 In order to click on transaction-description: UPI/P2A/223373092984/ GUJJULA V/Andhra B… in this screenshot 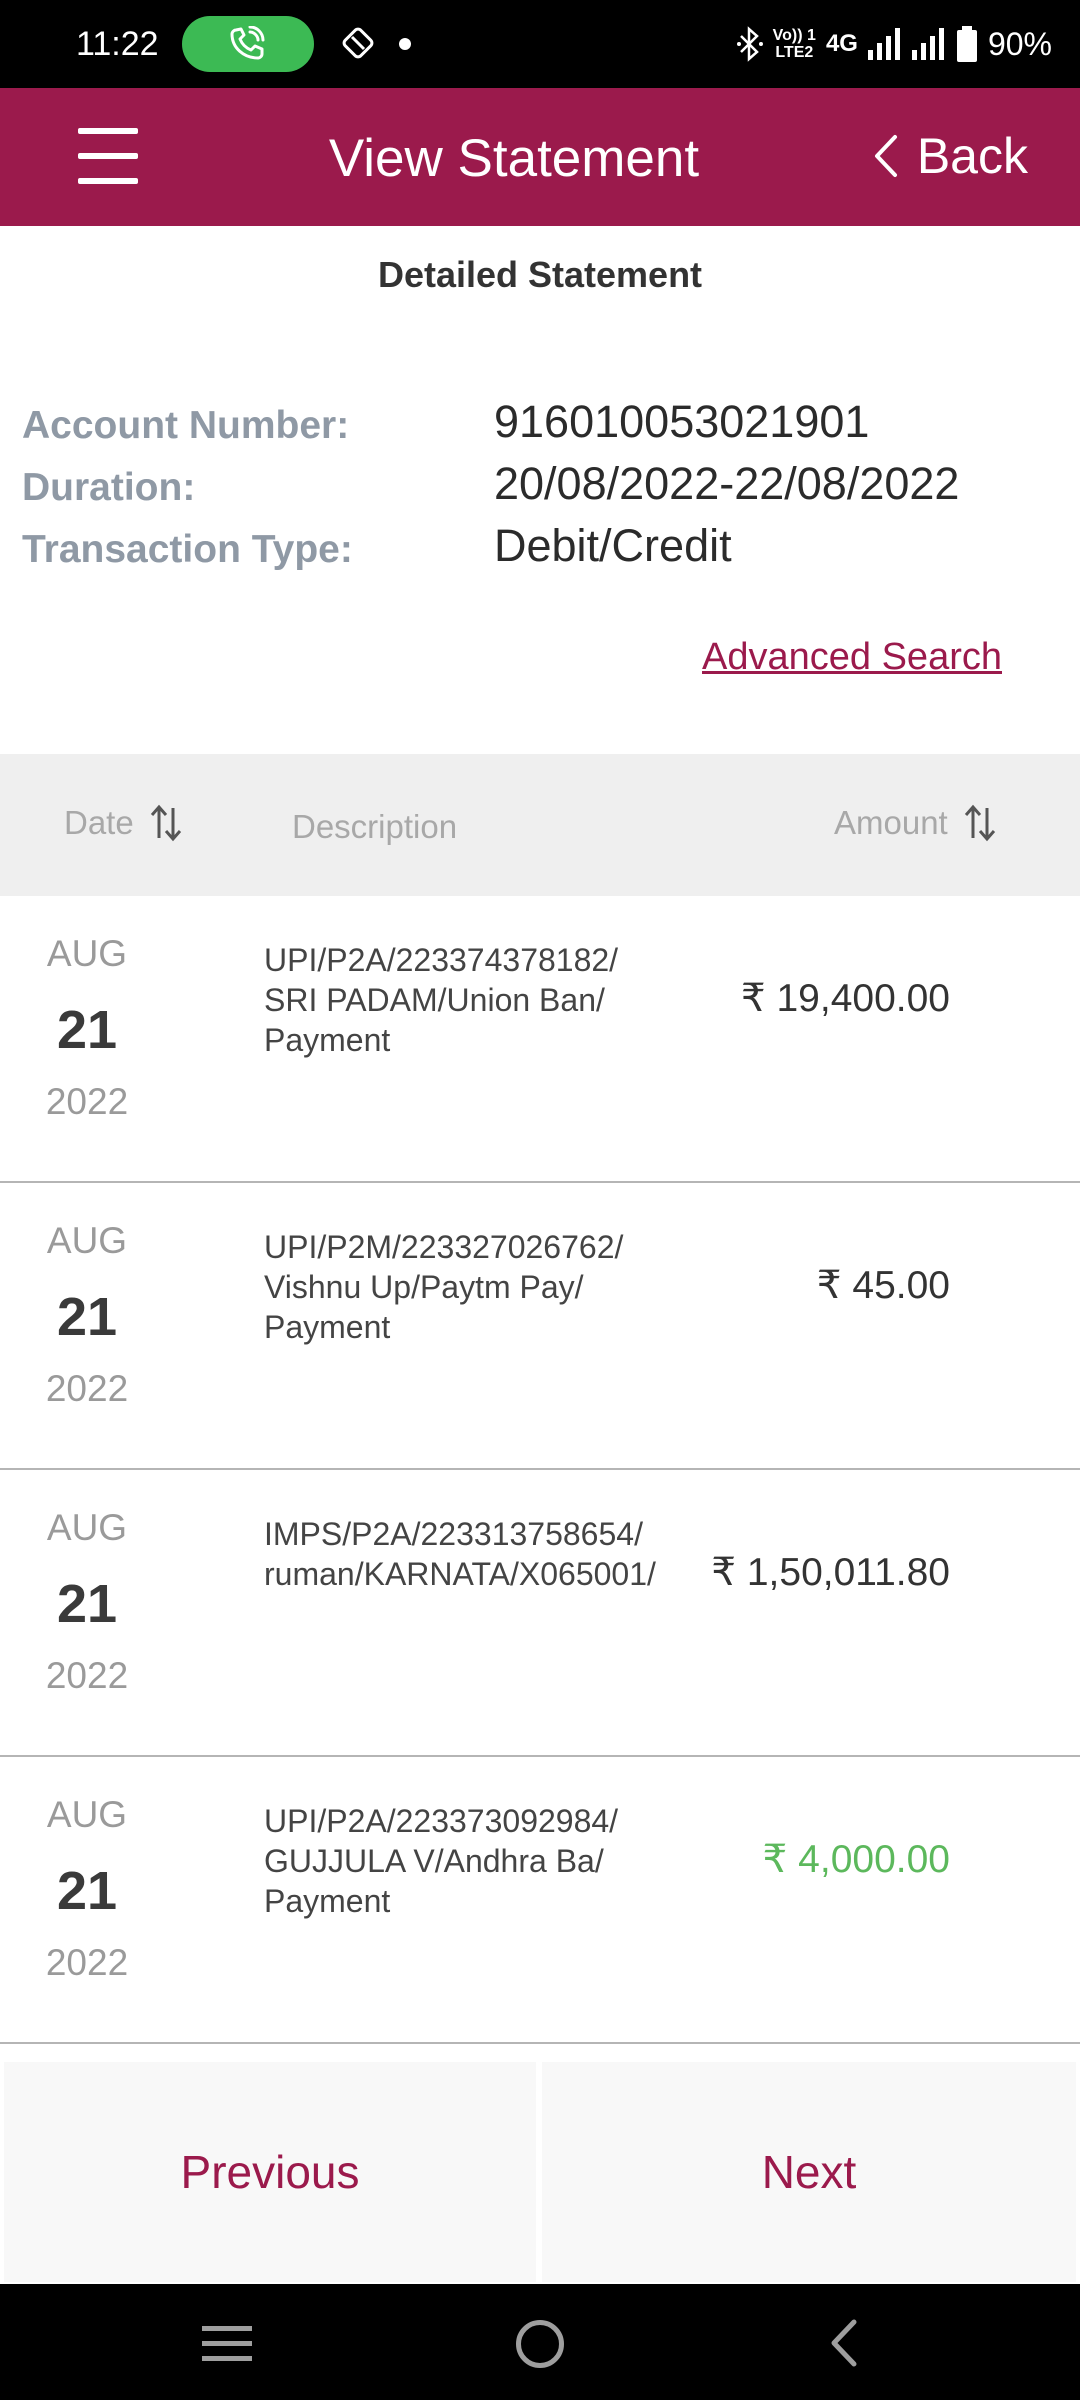, I will do `click(441, 1861)`.